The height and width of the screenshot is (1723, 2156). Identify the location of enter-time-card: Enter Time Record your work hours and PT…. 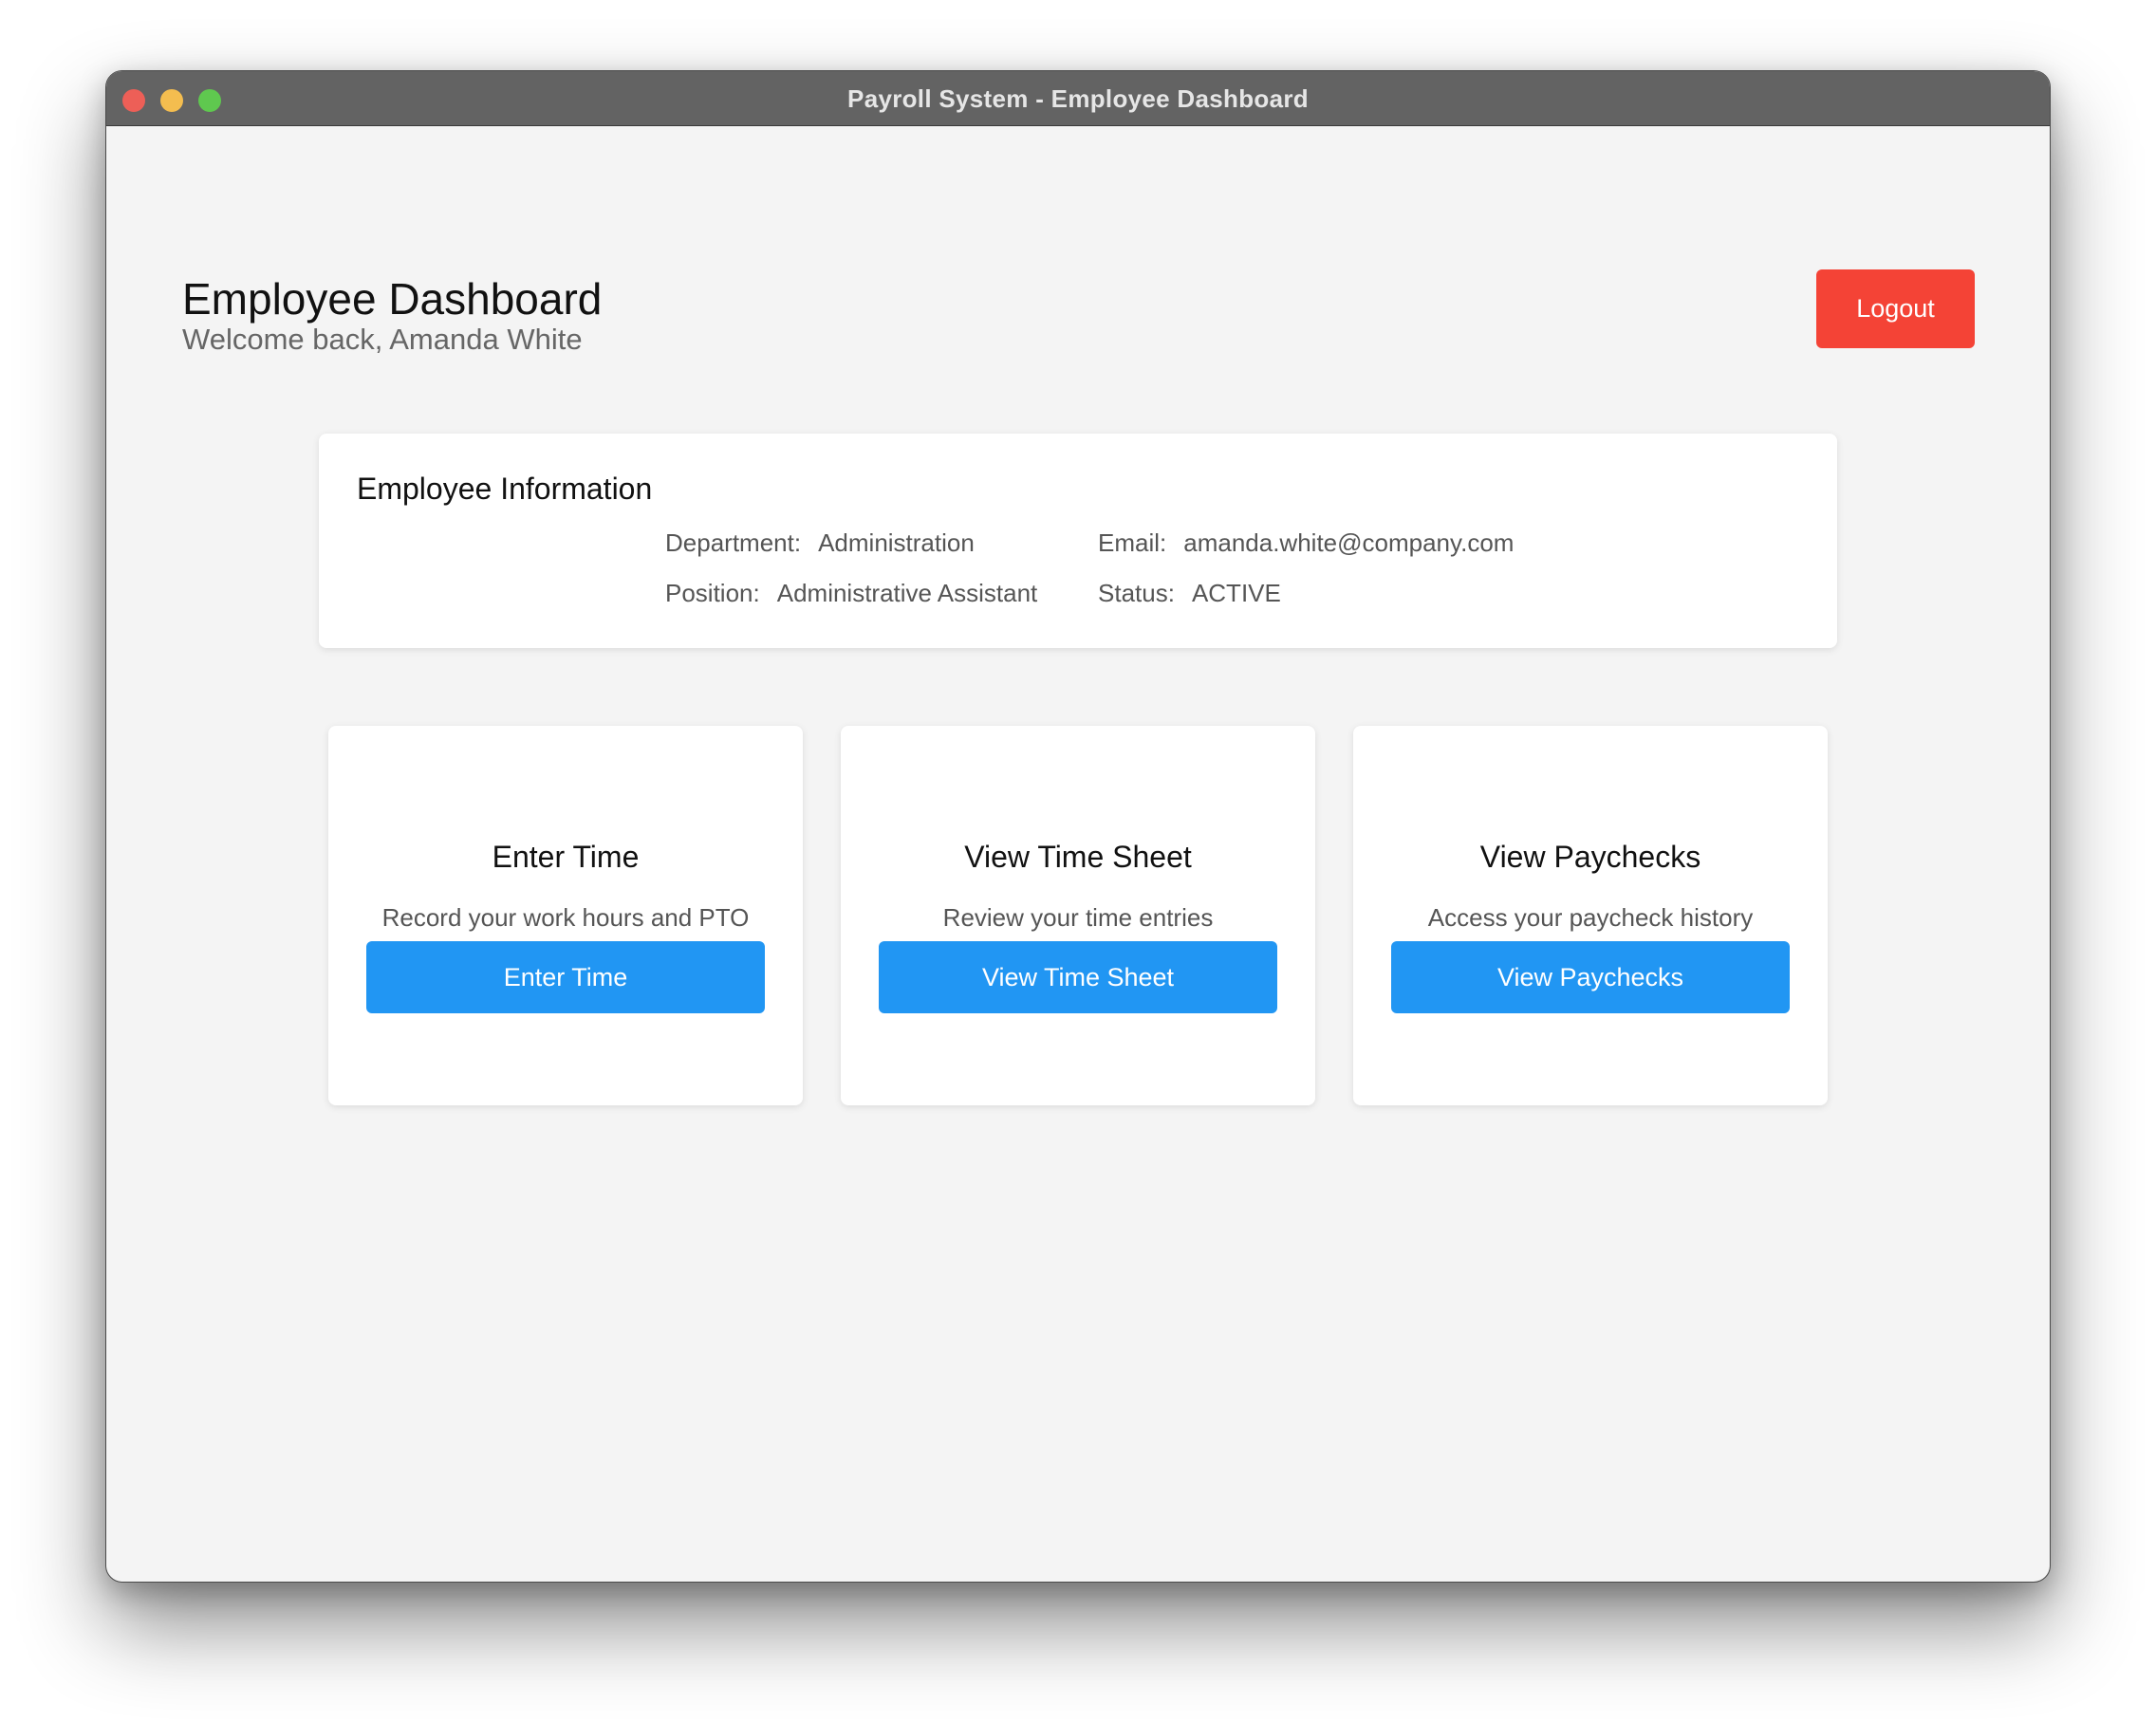
(565, 915).